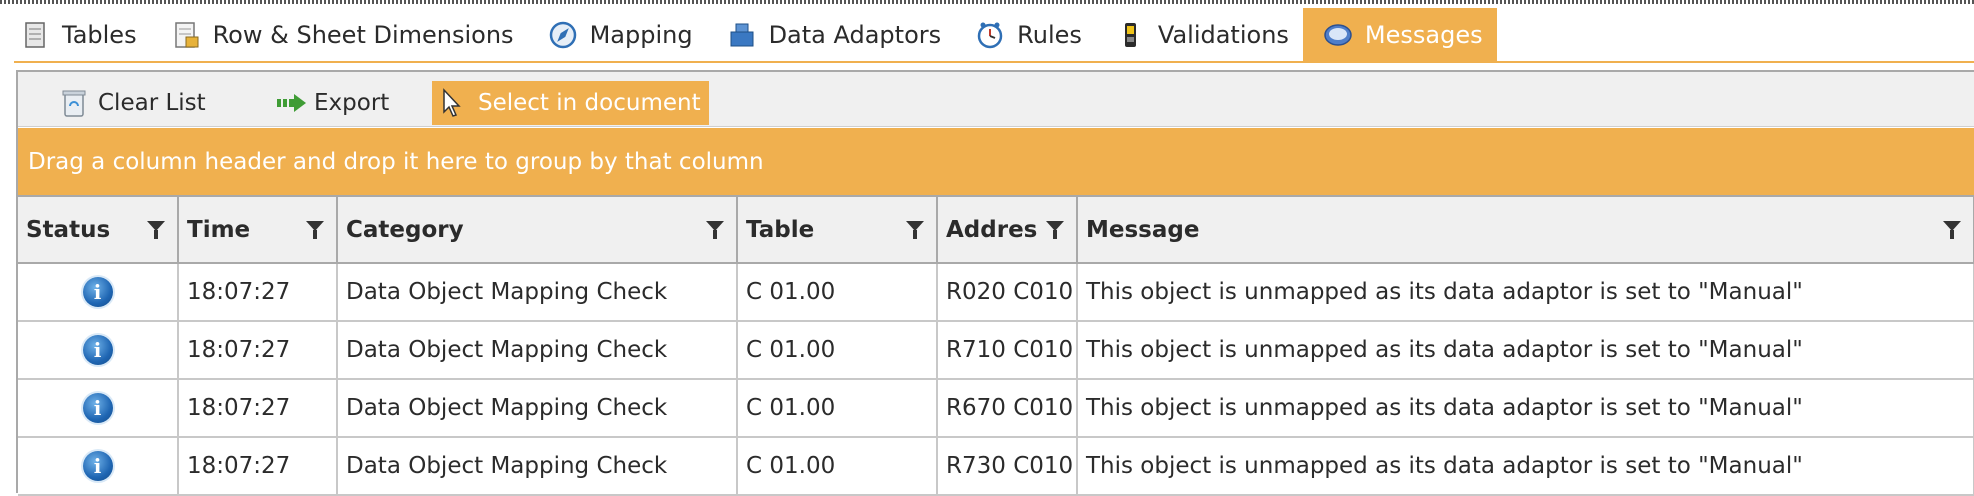  I want to click on toolbar: Clear List Export Select in document, so click(996, 99).